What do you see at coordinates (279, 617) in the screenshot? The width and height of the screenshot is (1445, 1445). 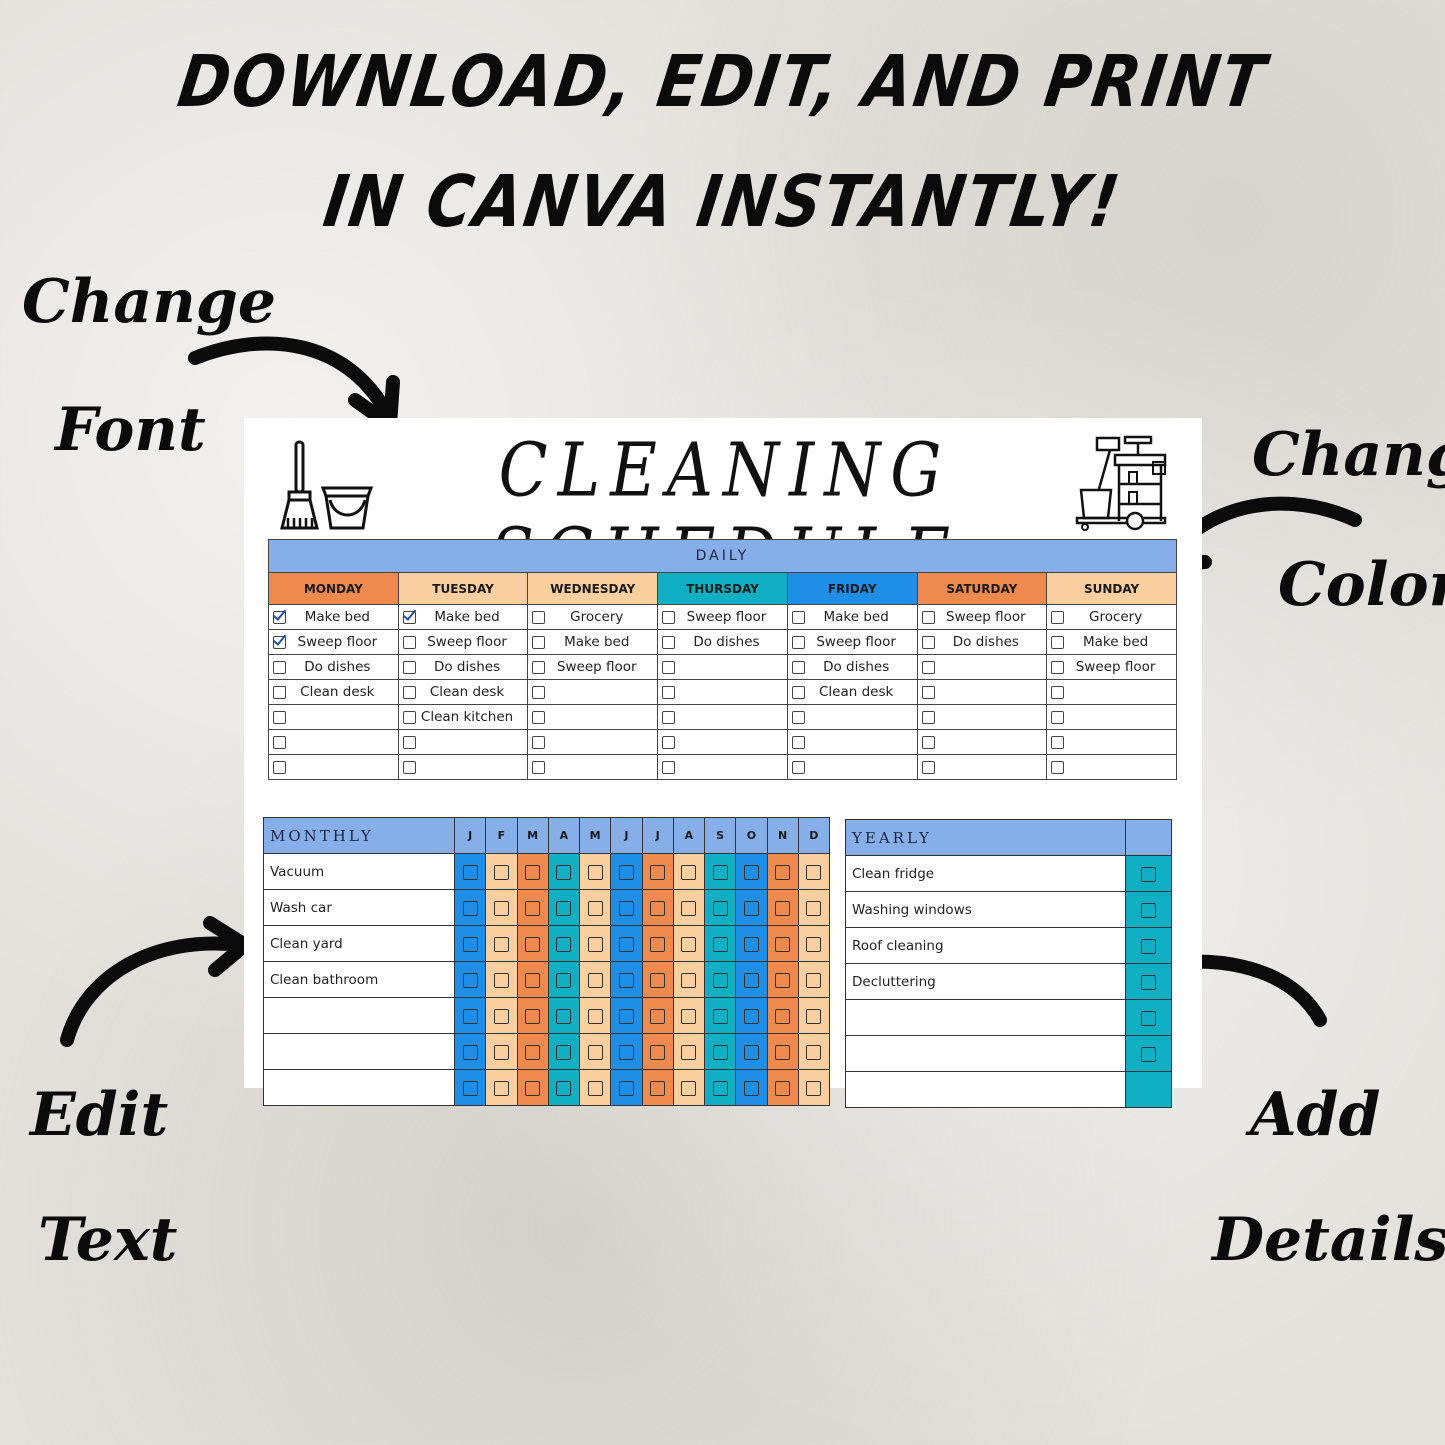 I see `checked-checkbox` at bounding box center [279, 617].